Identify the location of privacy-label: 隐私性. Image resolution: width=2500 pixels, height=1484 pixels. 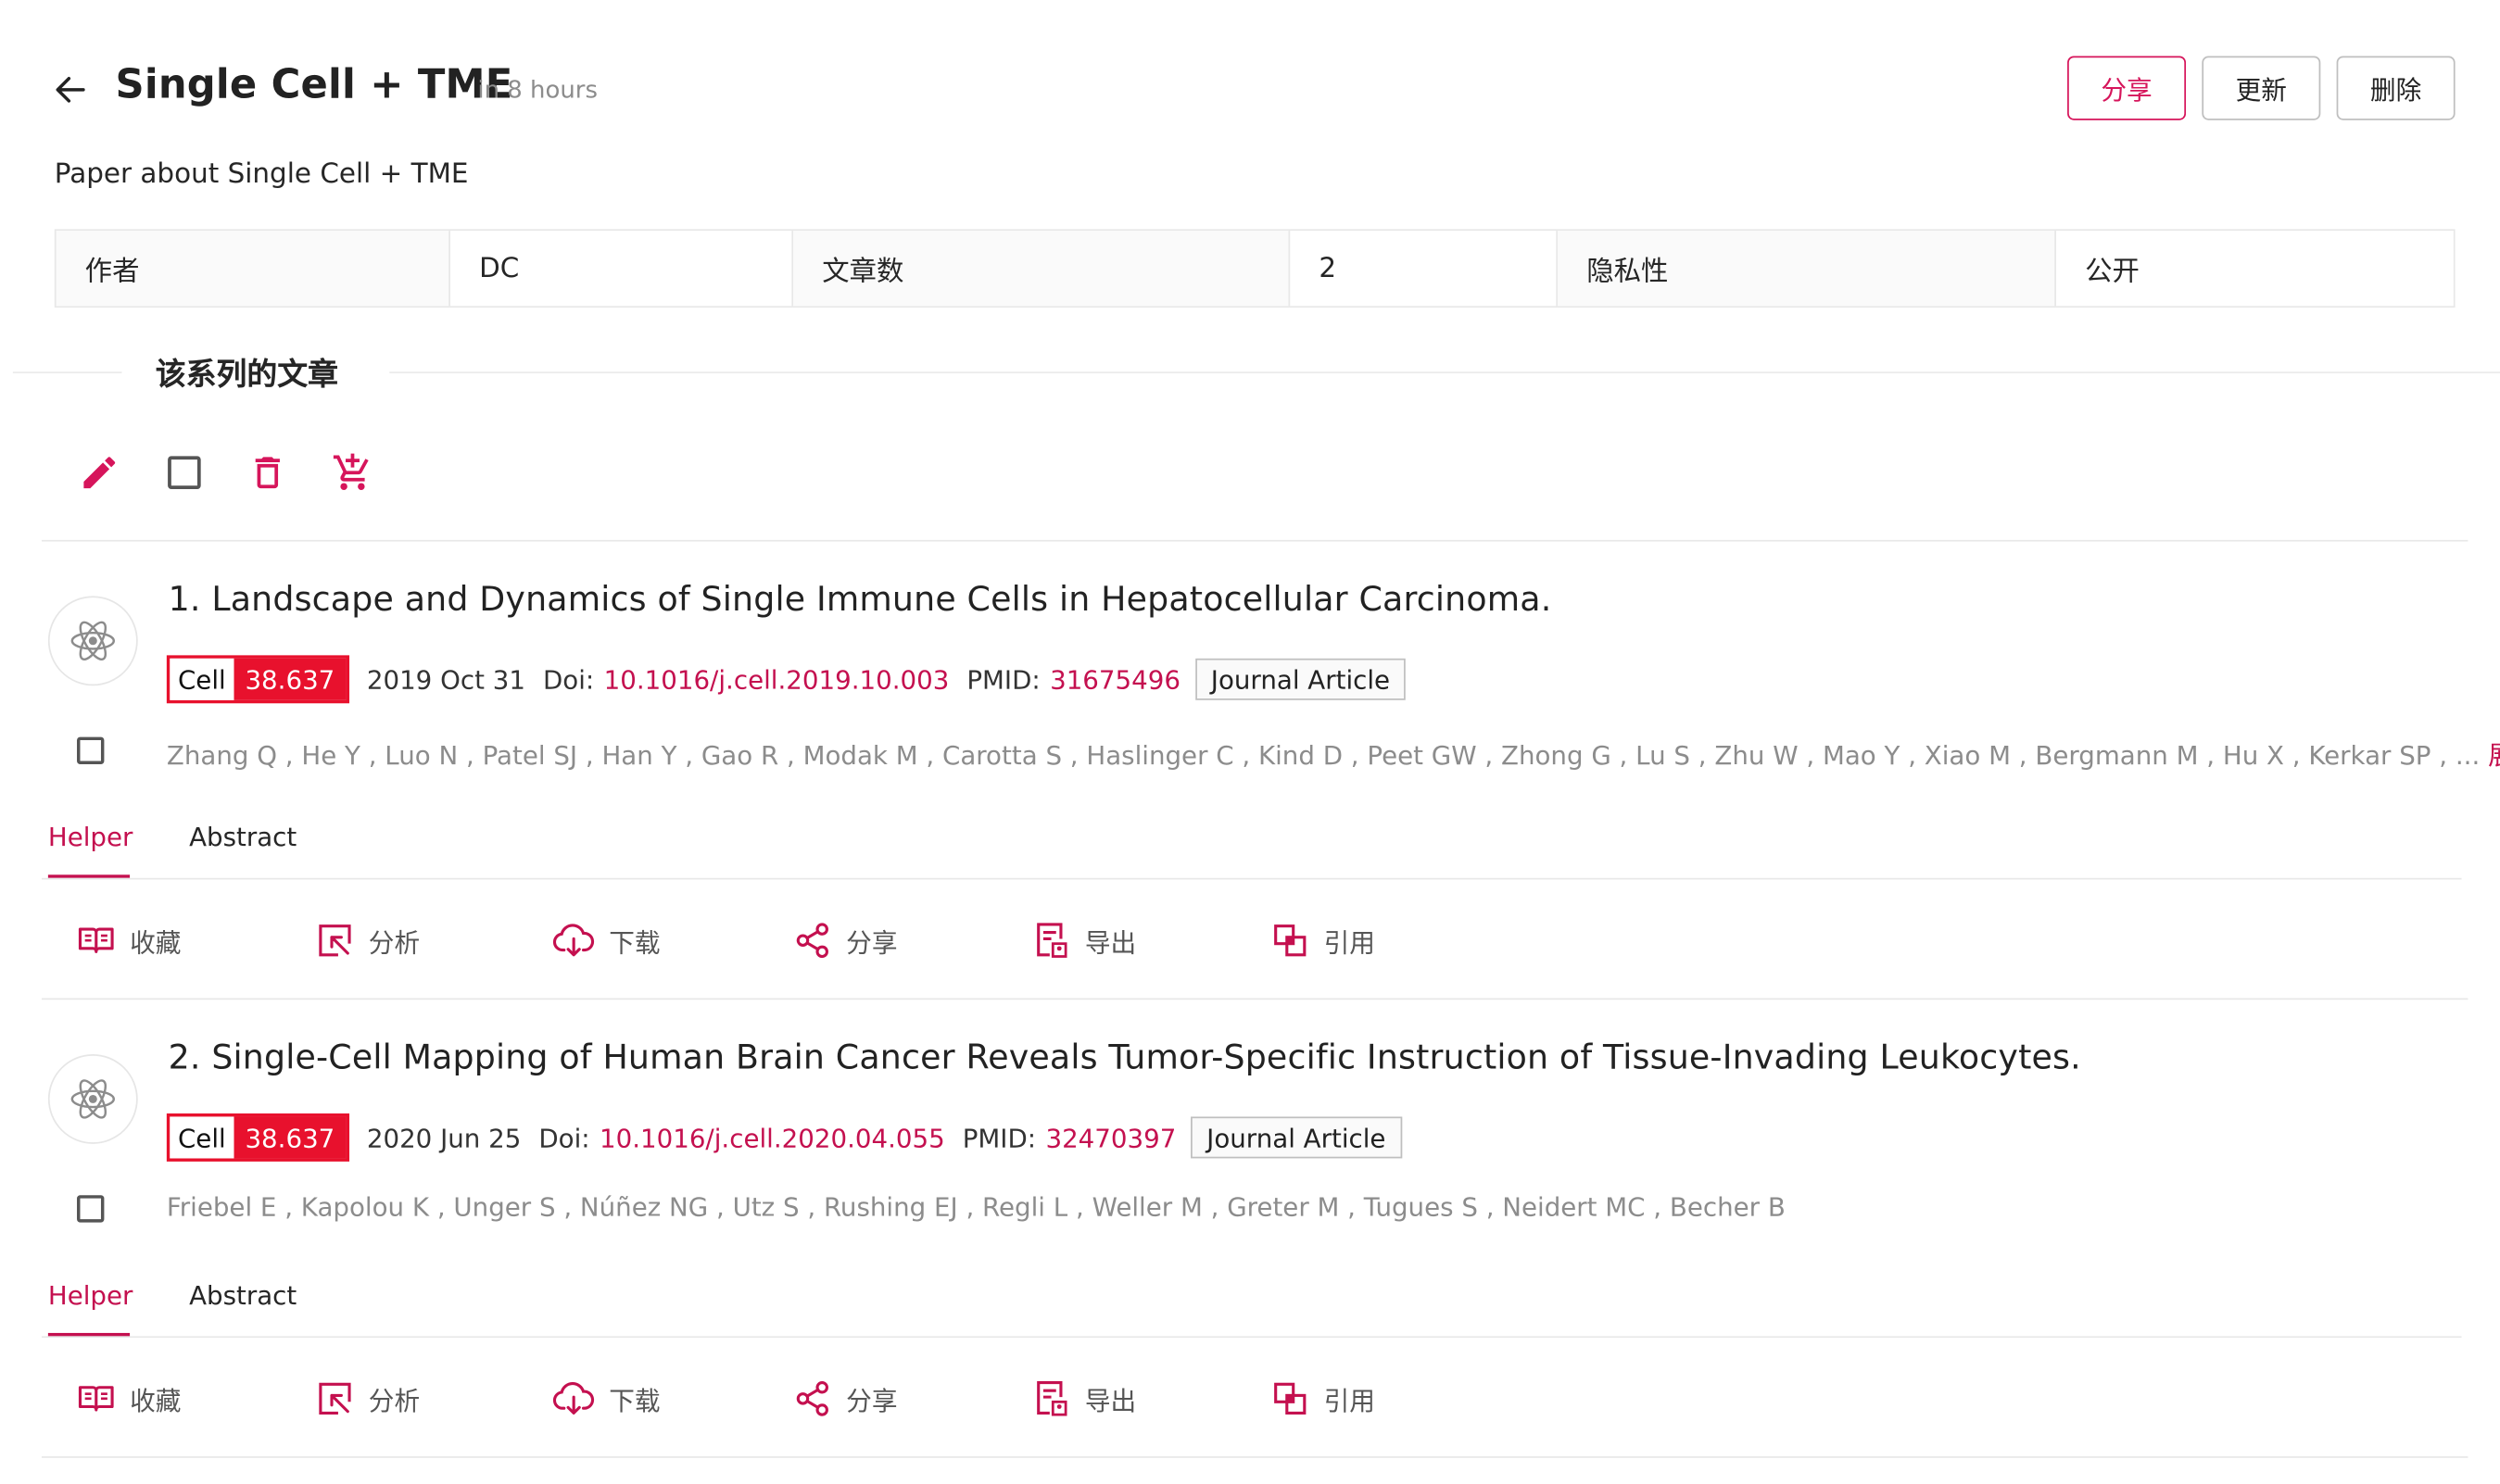
(1807, 269).